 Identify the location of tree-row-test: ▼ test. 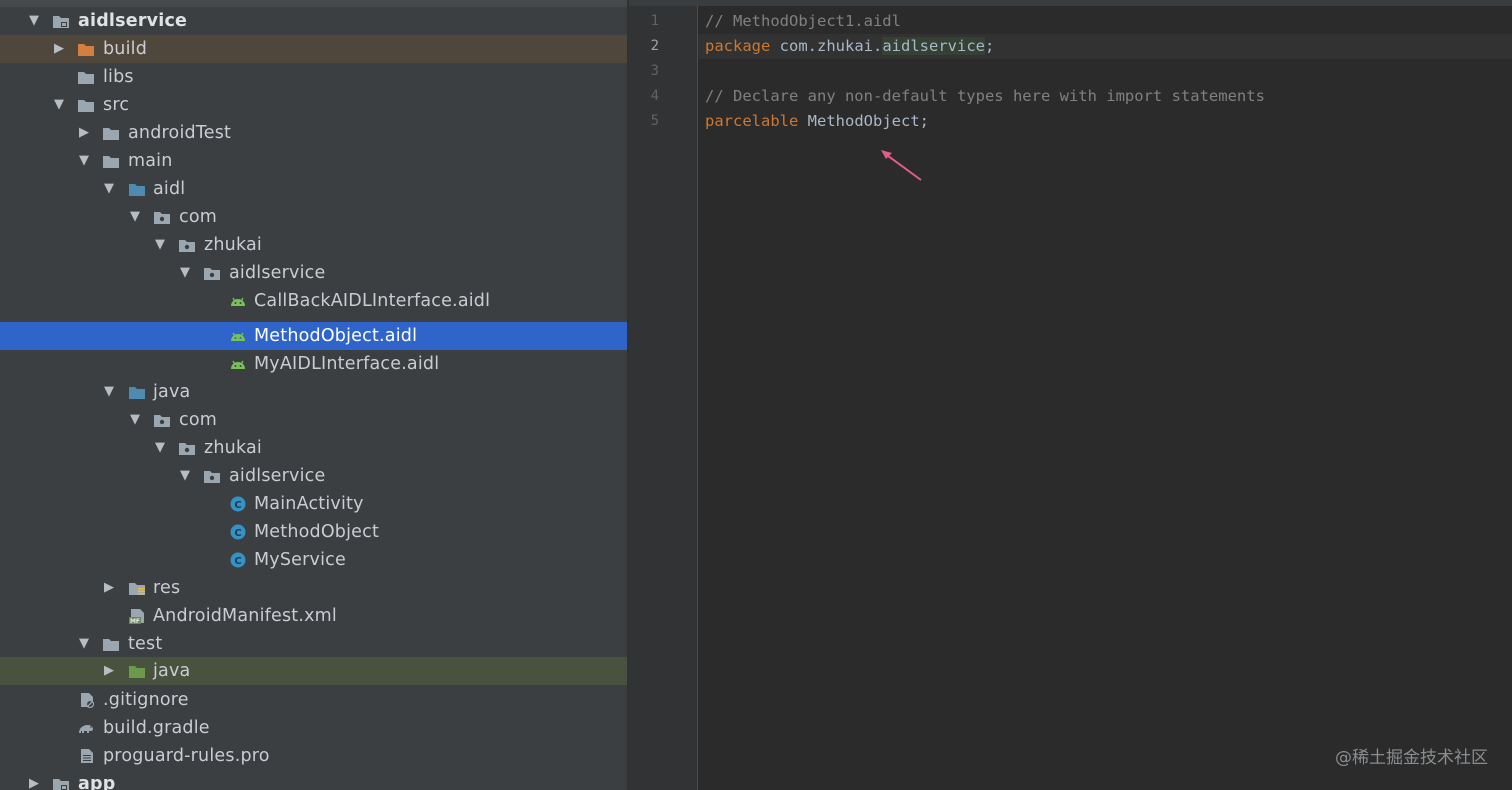
(313, 644).